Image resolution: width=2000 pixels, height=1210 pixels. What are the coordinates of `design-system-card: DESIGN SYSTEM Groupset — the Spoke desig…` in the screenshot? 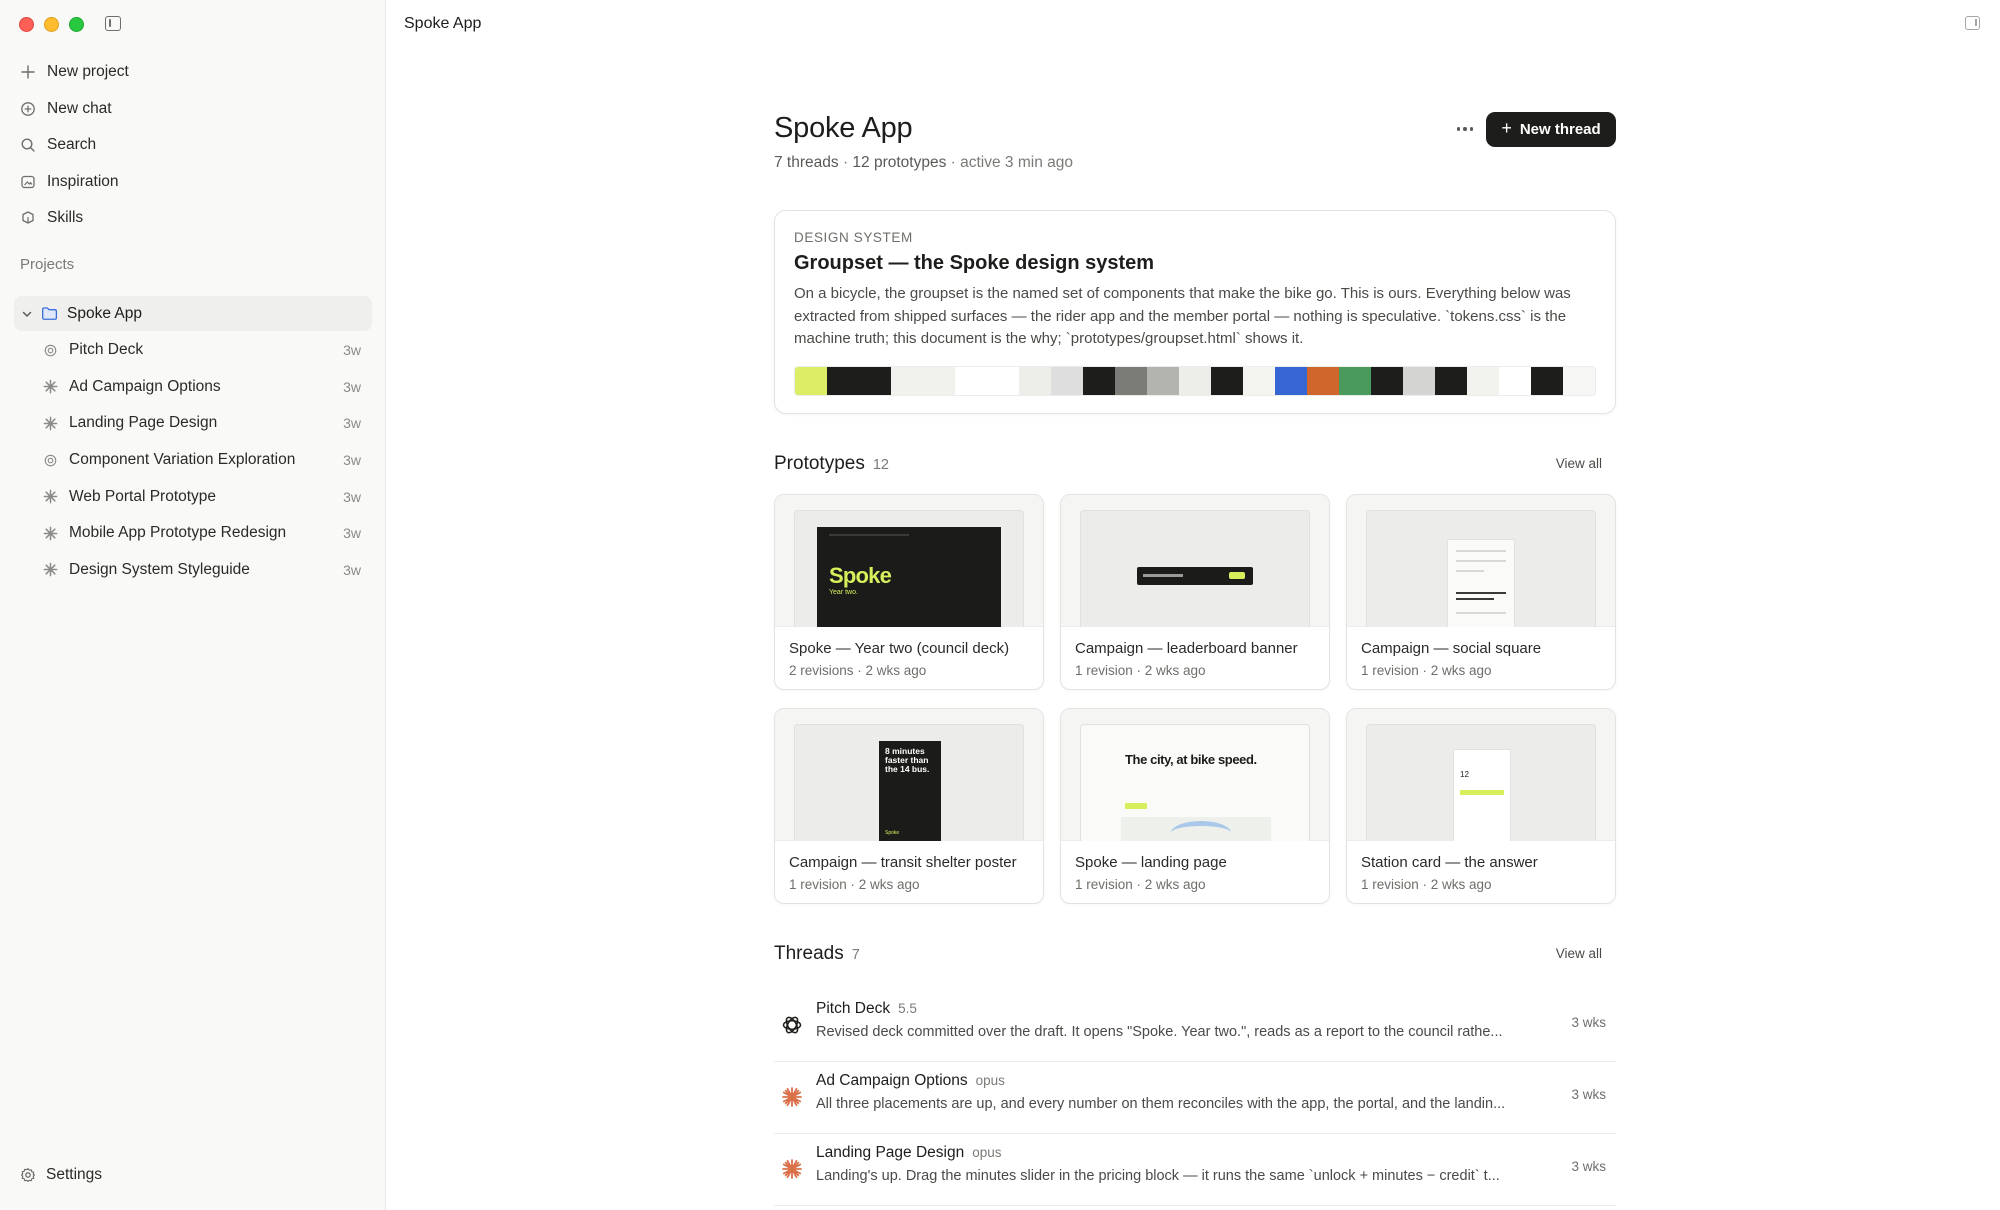 It's located at (1195, 312).